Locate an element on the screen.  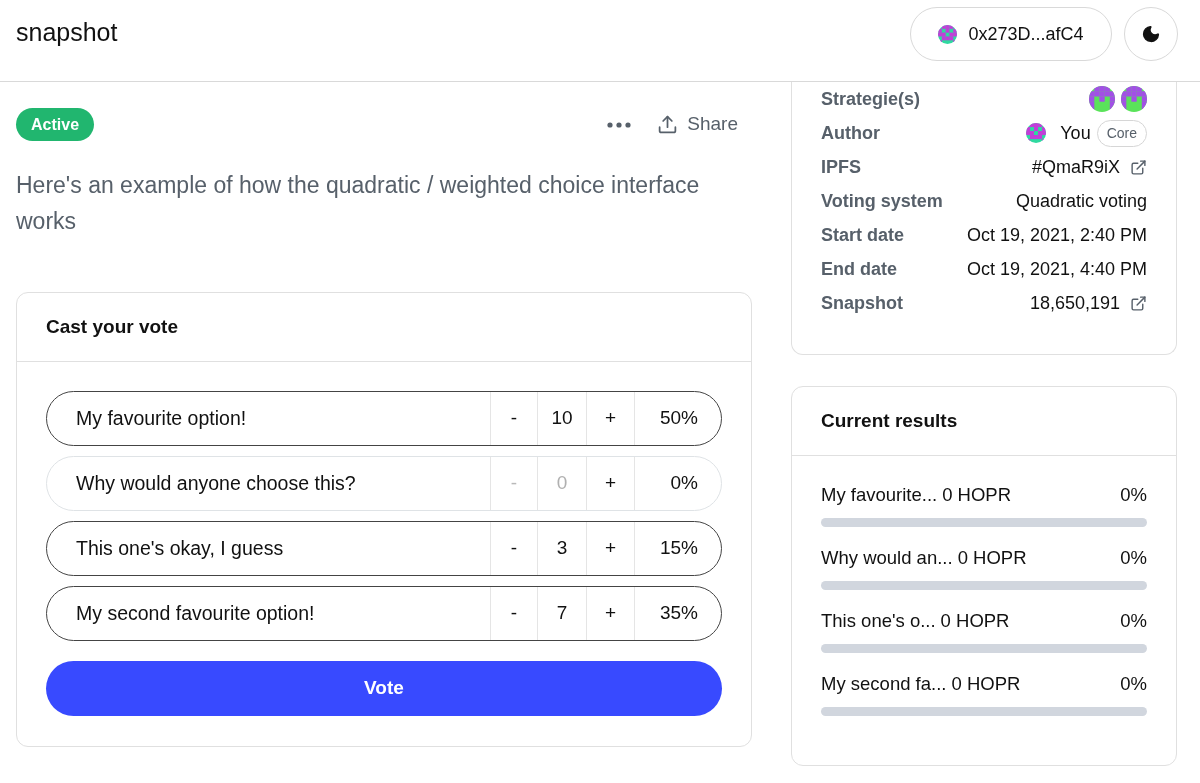
vote-count: 3 is located at coordinates (561, 548).